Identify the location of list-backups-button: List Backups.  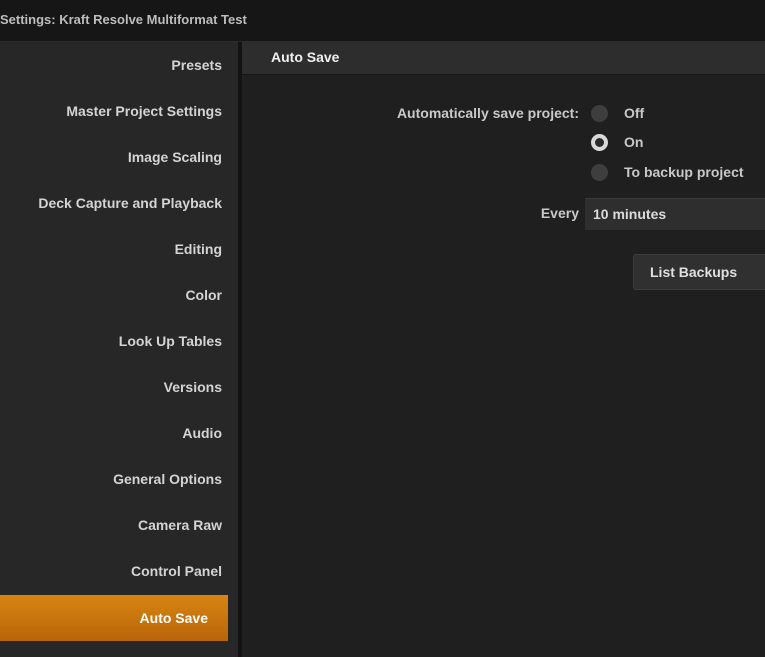
(699, 272).